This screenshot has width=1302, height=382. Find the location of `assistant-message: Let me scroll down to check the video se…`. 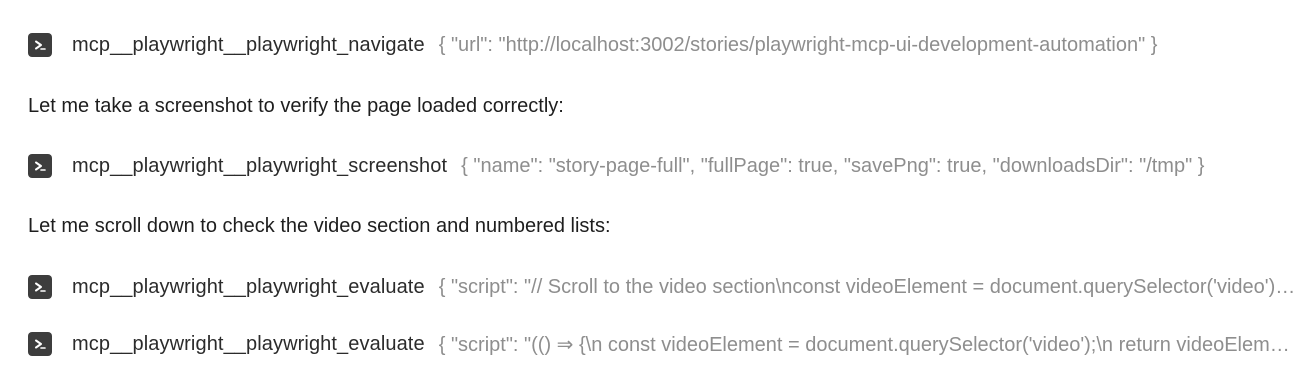

assistant-message: Let me scroll down to check the video se… is located at coordinates (665, 226).